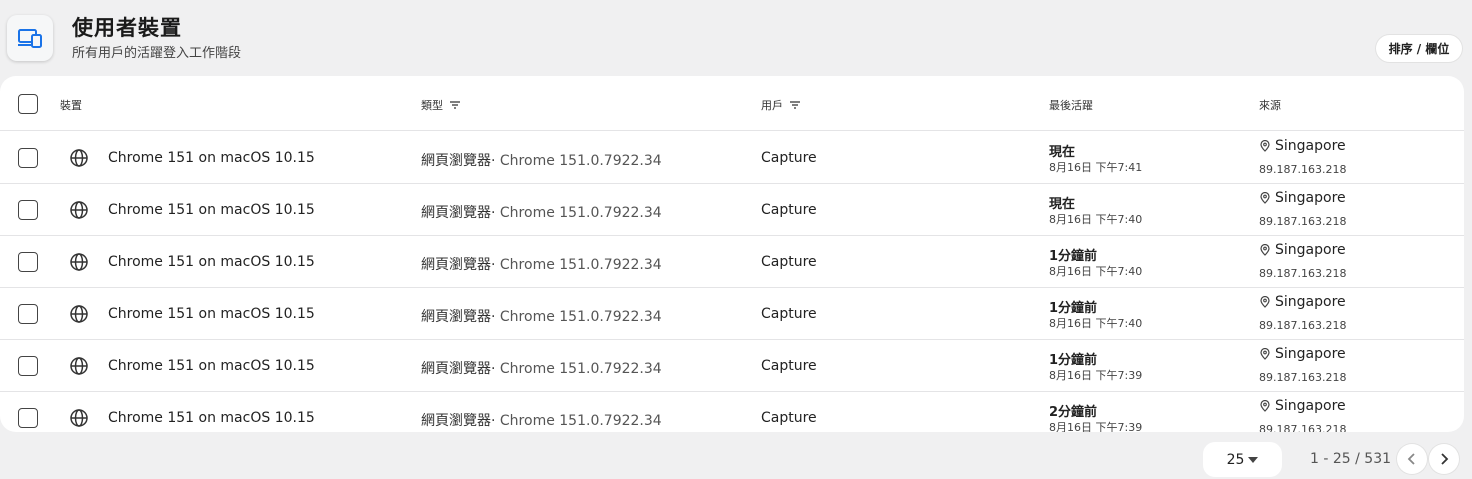 This screenshot has width=1472, height=479. I want to click on column-header-user: 用戶, so click(781, 105).